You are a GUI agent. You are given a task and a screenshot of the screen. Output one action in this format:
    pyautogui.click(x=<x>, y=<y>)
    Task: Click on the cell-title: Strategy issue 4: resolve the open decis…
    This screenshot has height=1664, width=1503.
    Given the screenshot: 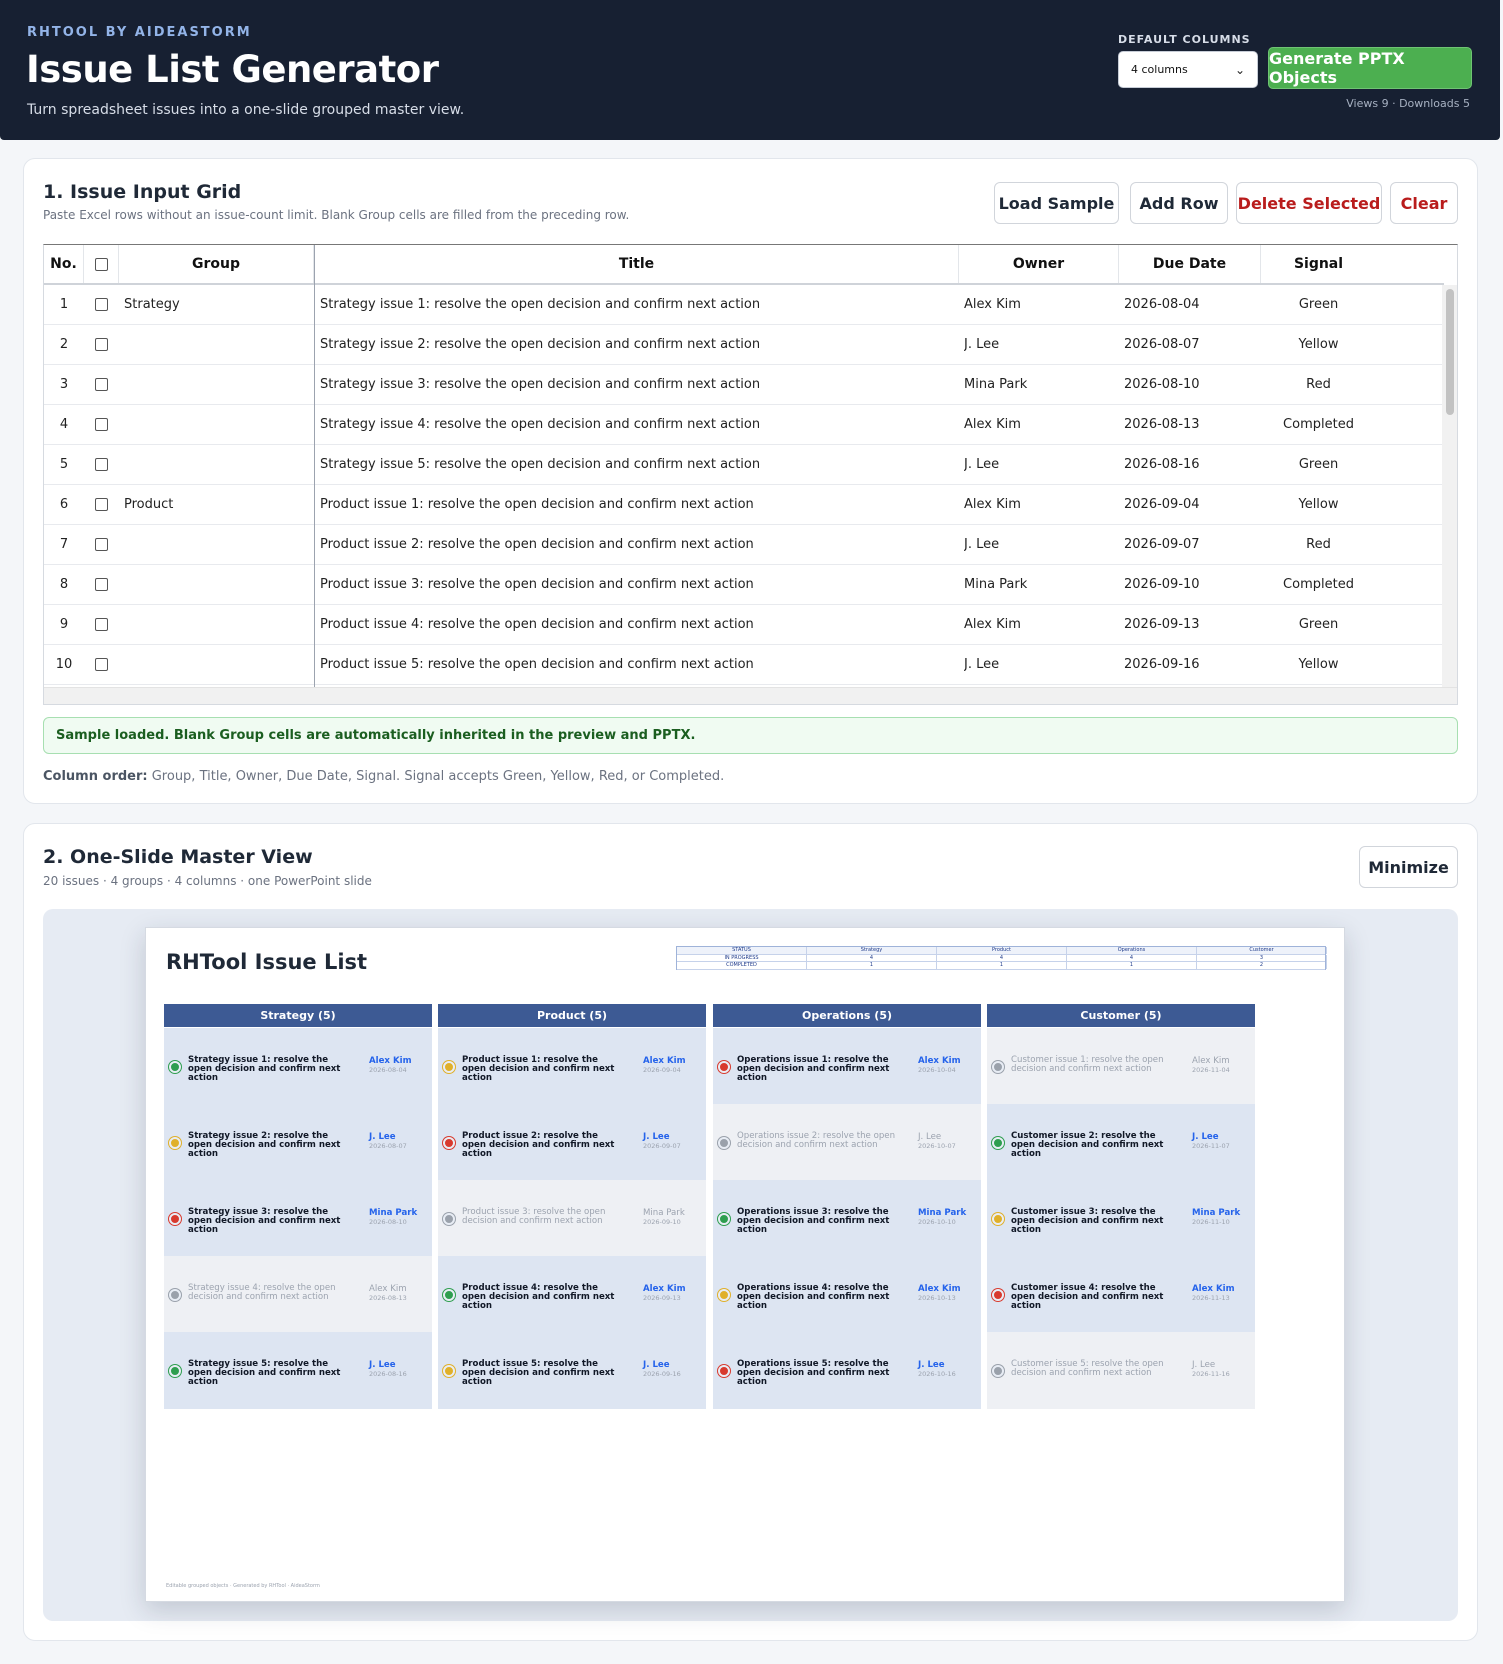 What is the action you would take?
    pyautogui.click(x=639, y=424)
    